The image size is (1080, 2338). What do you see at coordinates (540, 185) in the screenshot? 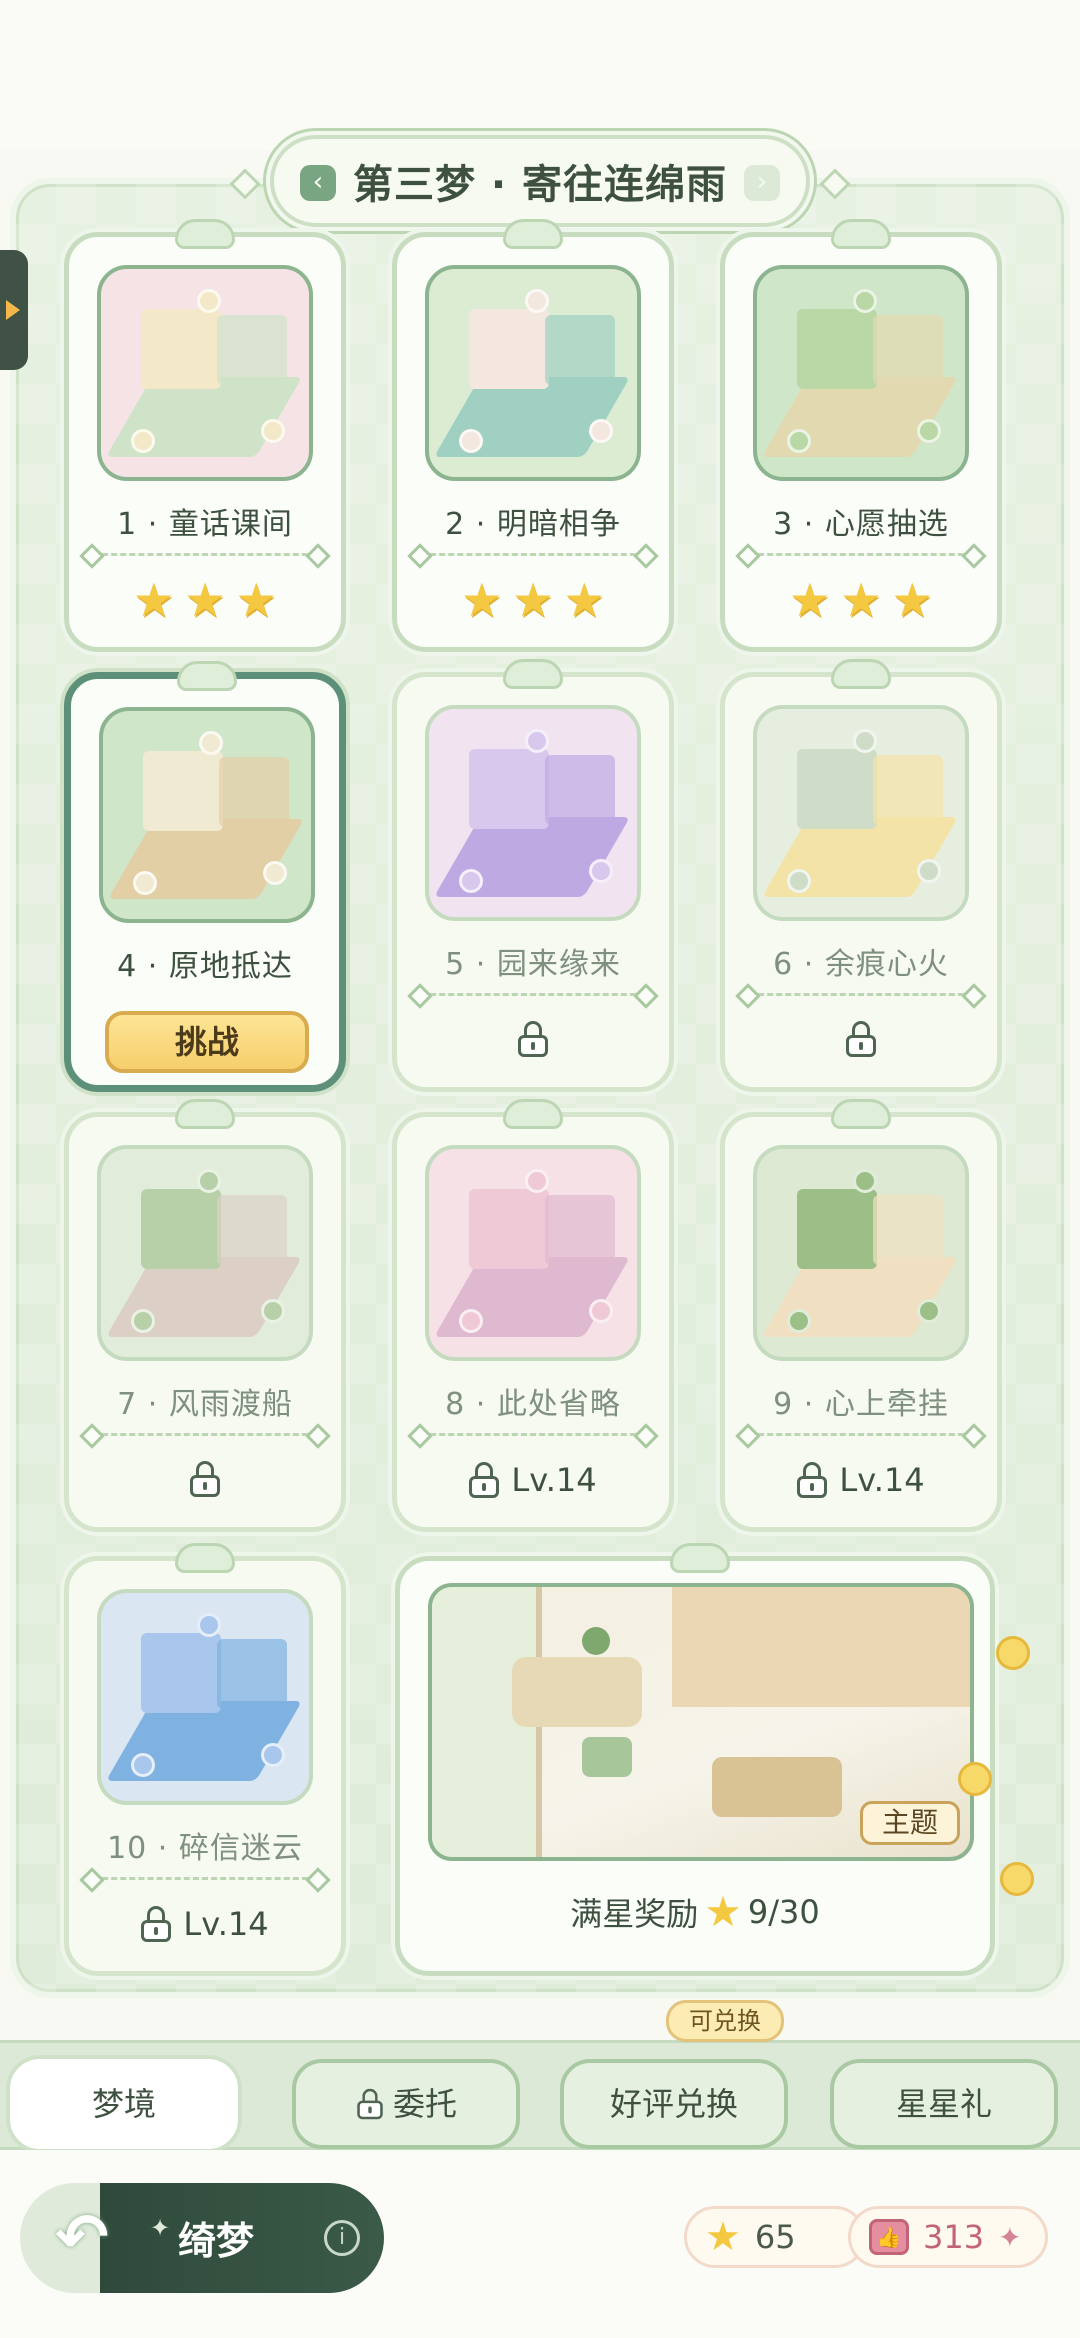
I see `chapter-title: 第三梦 · 寄往连绵雨` at bounding box center [540, 185].